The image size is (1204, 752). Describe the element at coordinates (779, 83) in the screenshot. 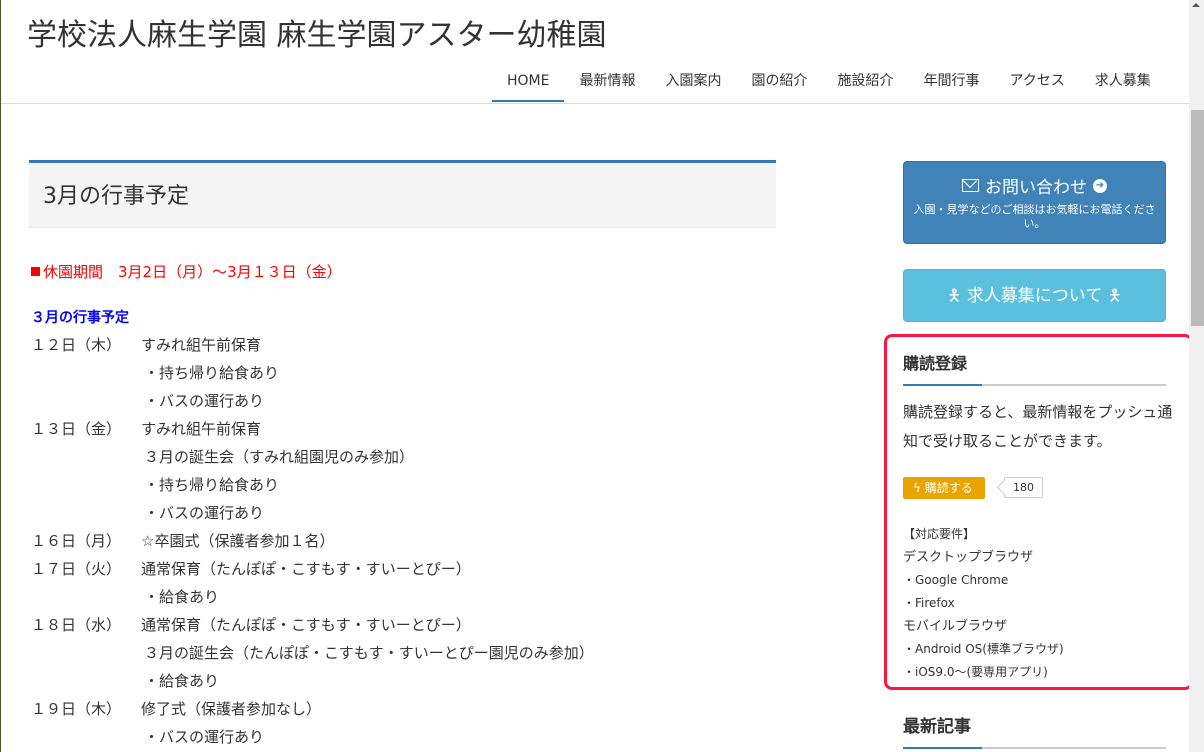

I see `nav-about: 園の紹介` at that location.